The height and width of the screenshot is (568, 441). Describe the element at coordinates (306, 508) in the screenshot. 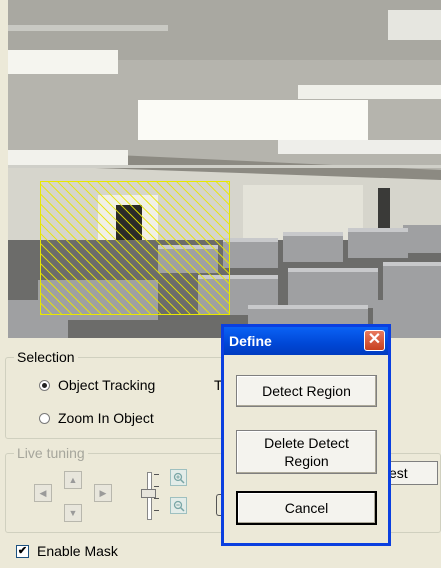

I see `cancel-button: Cancel` at that location.